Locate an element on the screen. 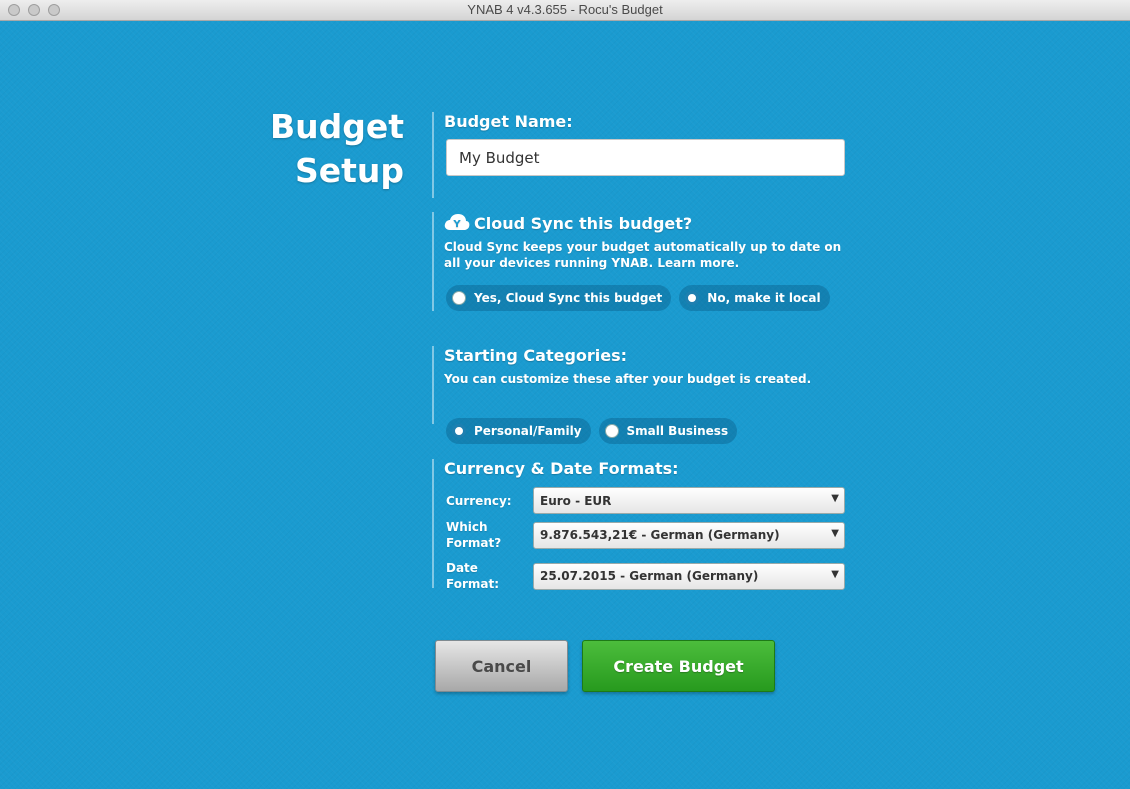  cloud-sync-no-radio: No, make it local is located at coordinates (754, 298).